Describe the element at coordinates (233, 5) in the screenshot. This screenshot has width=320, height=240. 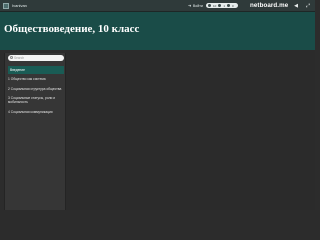
I see `comments-count: 0` at that location.